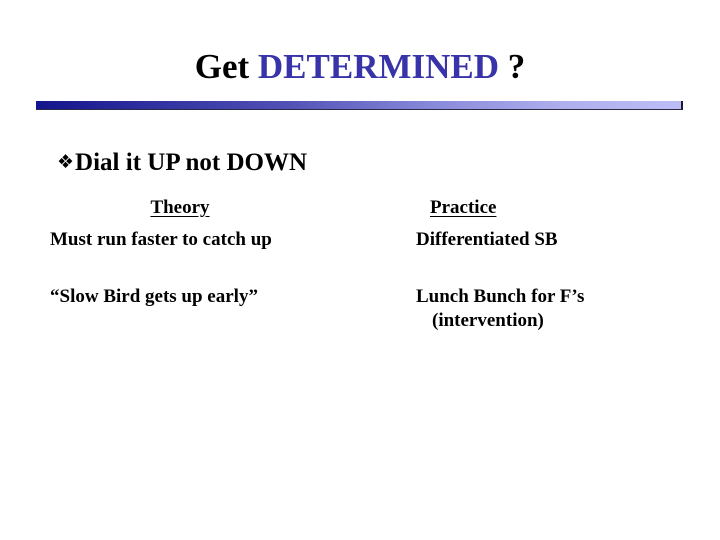 Image resolution: width=720 pixels, height=540 pixels. Describe the element at coordinates (556, 309) in the screenshot. I see `table-row: Lunch Bunch for F’s (intervention)` at that location.